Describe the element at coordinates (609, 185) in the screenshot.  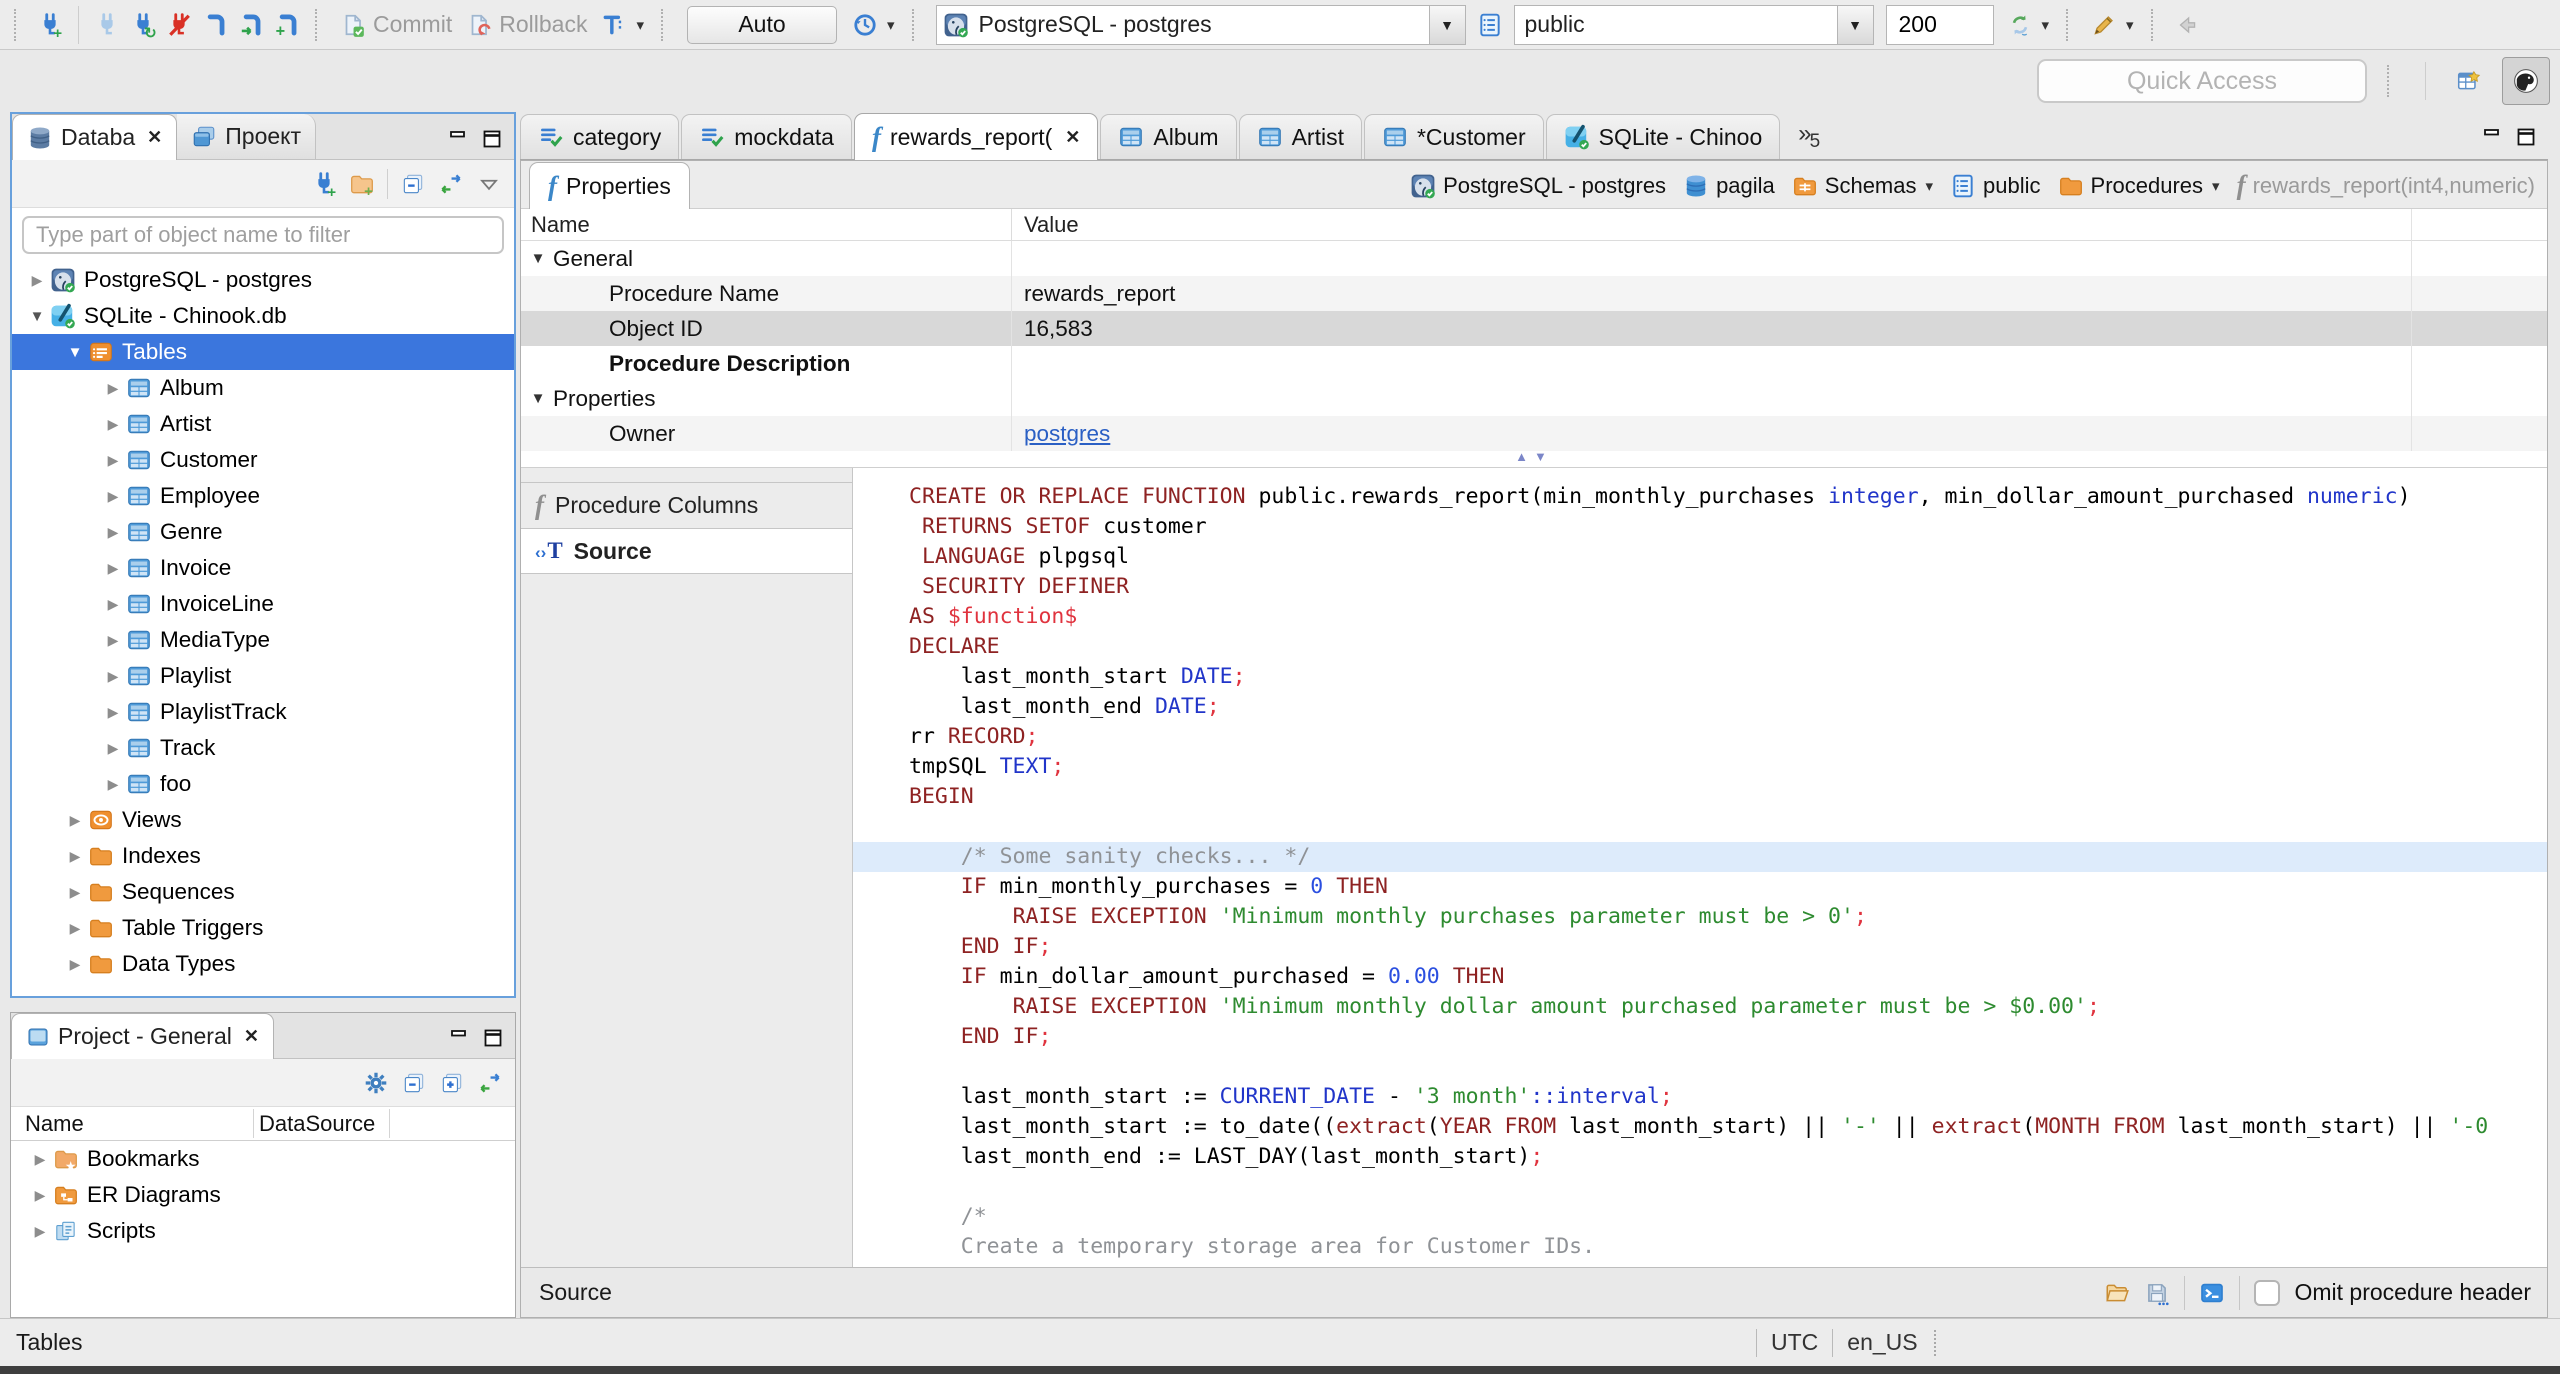
I see `tab-properties: f Properties` at that location.